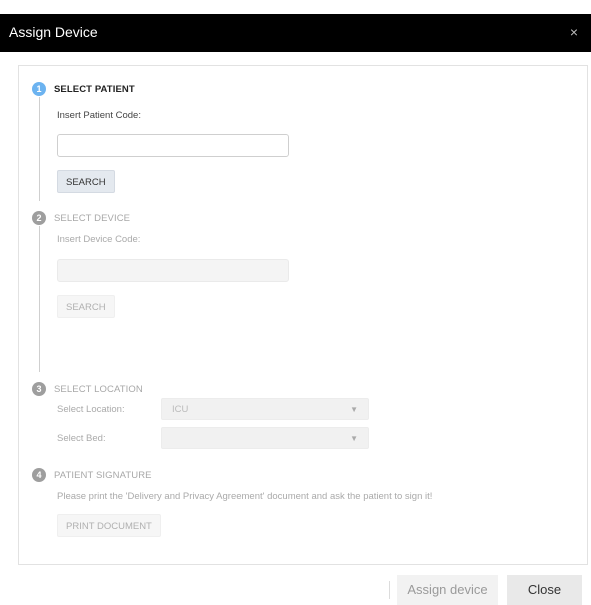  I want to click on step-3-title: SELECT LOCATION, so click(98, 389).